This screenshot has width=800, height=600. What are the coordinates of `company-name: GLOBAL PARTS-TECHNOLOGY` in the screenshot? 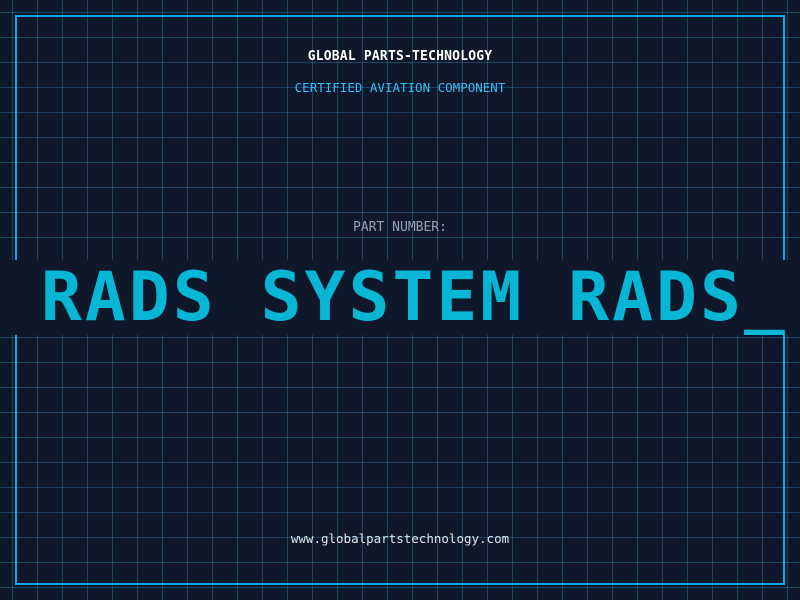 It's located at (400, 56).